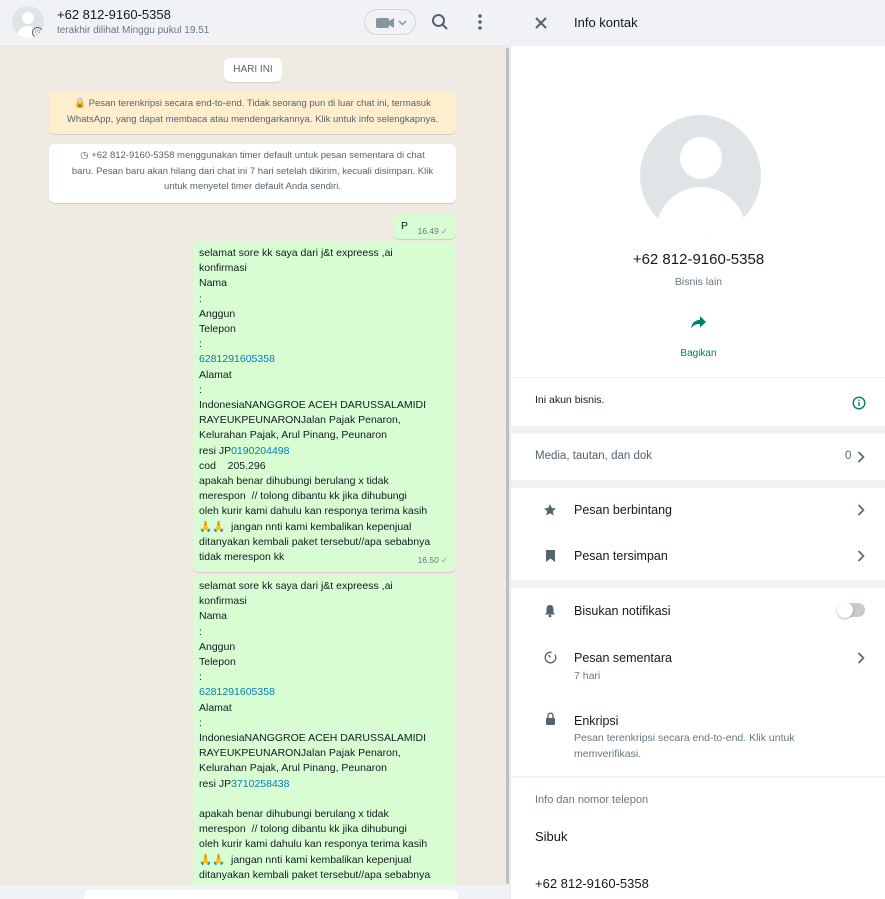 The width and height of the screenshot is (885, 899). I want to click on timer-icon: ◷, so click(84, 155).